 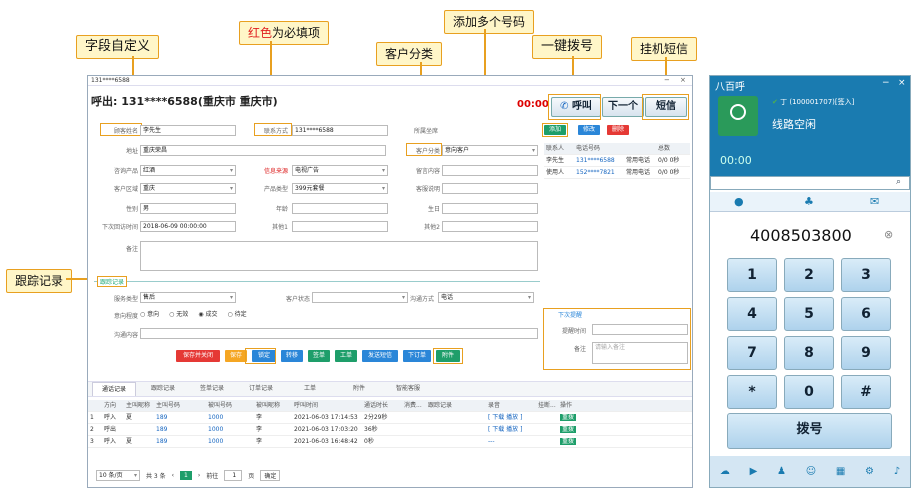 I want to click on key-2: 2, so click(x=809, y=275).